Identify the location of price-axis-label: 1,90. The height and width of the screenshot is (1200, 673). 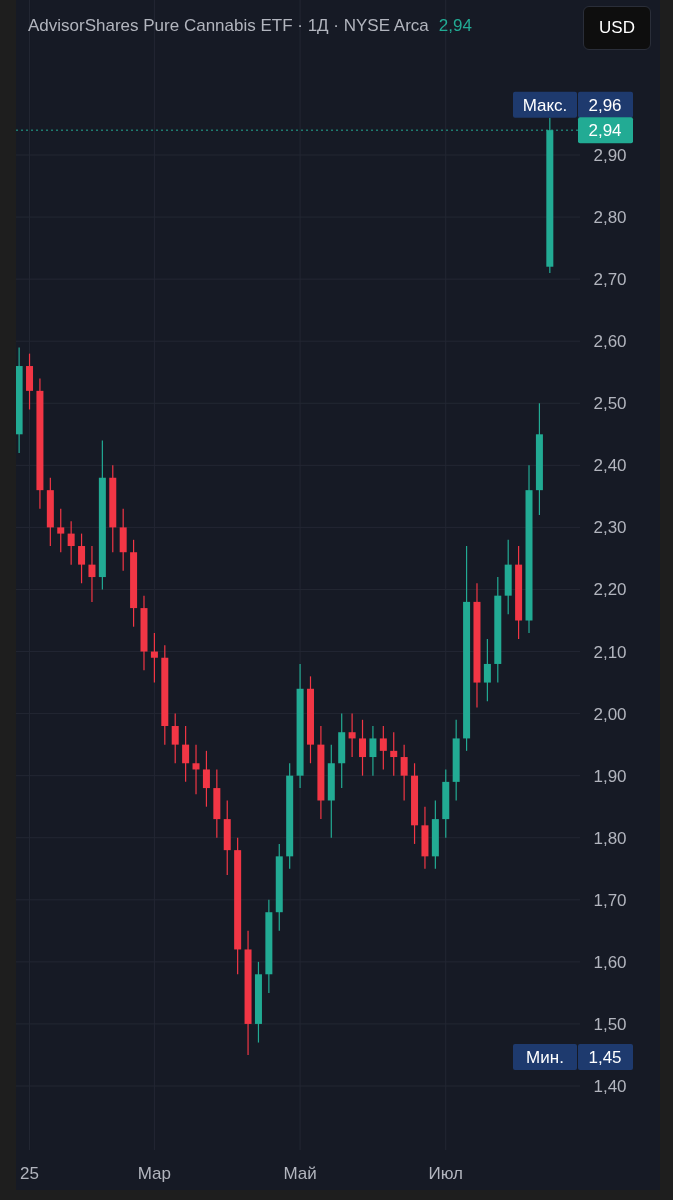
(610, 776).